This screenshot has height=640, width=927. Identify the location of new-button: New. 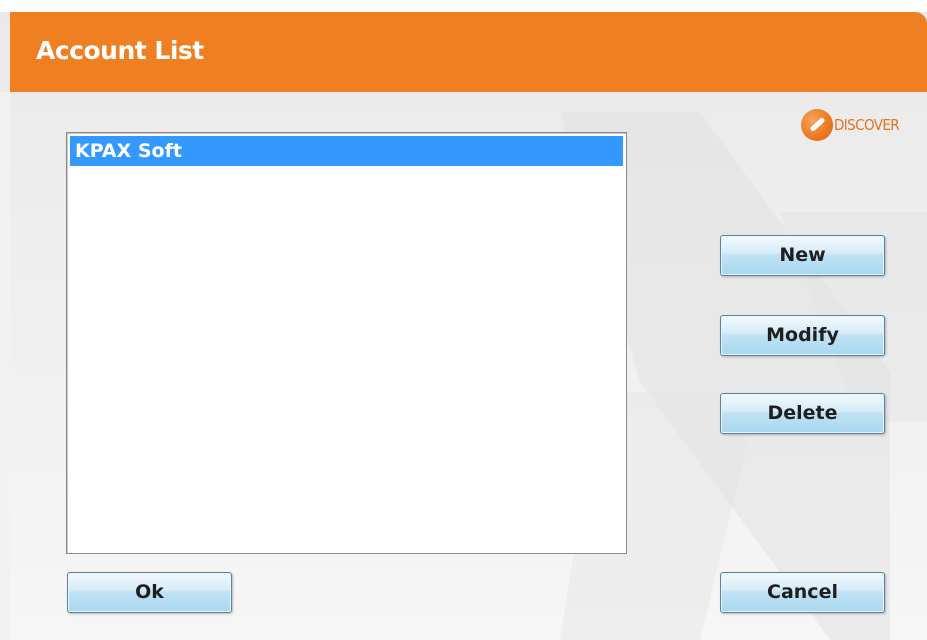
(802, 255).